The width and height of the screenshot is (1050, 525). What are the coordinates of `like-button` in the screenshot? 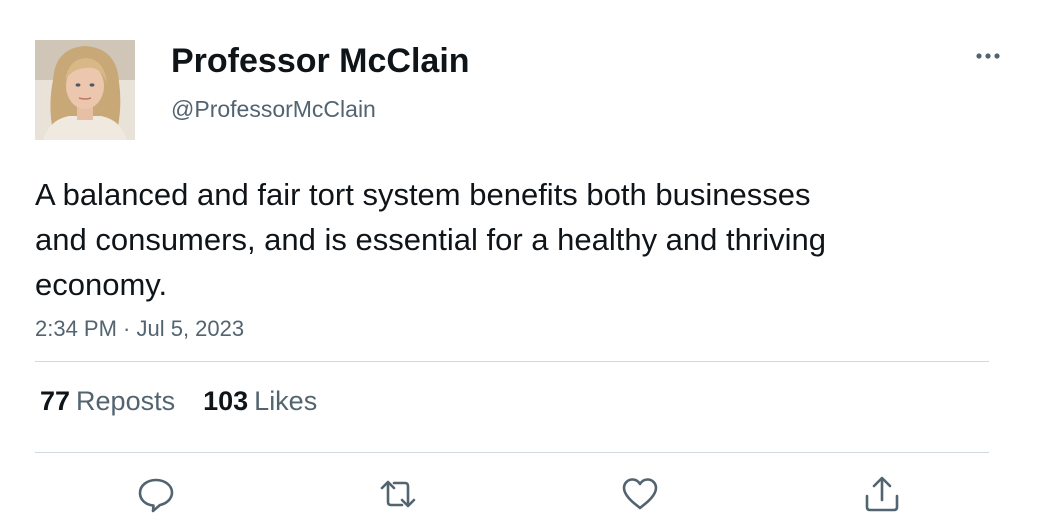 It's located at (640, 494).